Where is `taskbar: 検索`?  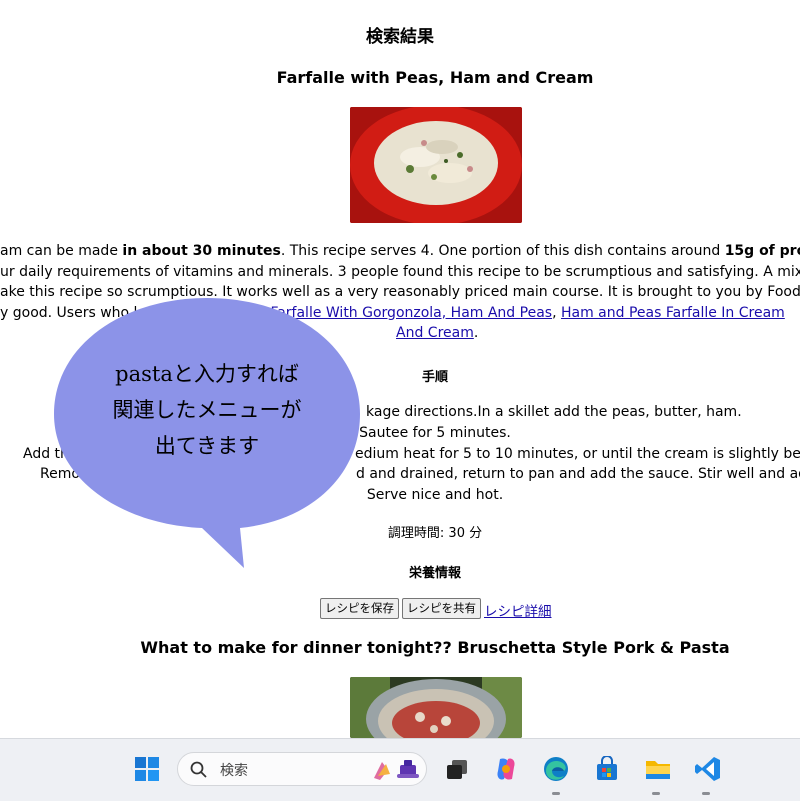 taskbar: 検索 is located at coordinates (400, 769).